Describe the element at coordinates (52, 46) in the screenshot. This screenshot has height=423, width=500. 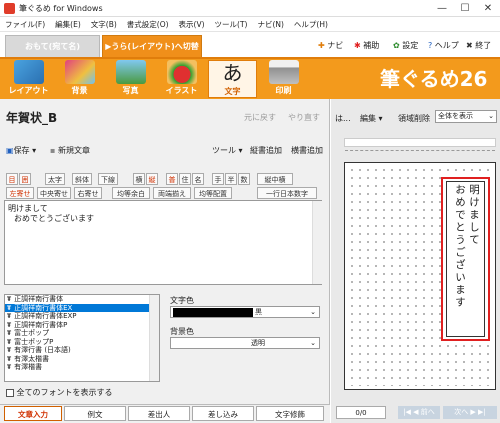
I see `tab-front: おもて(宛て名)` at that location.